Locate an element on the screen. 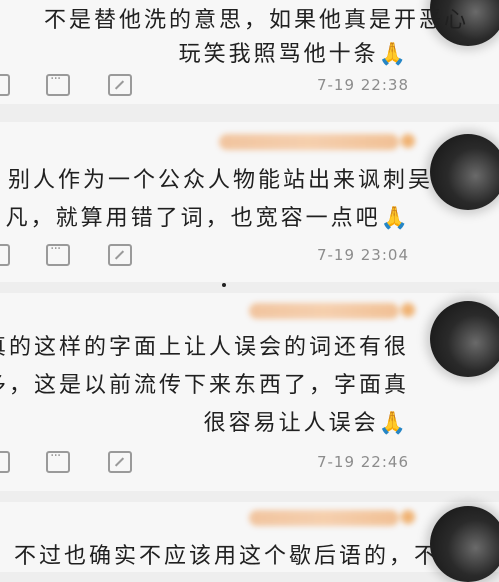 Image resolution: width=499 pixels, height=582 pixels. comment-text-line: 玩笑我照骂他十条🙏 is located at coordinates (293, 54).